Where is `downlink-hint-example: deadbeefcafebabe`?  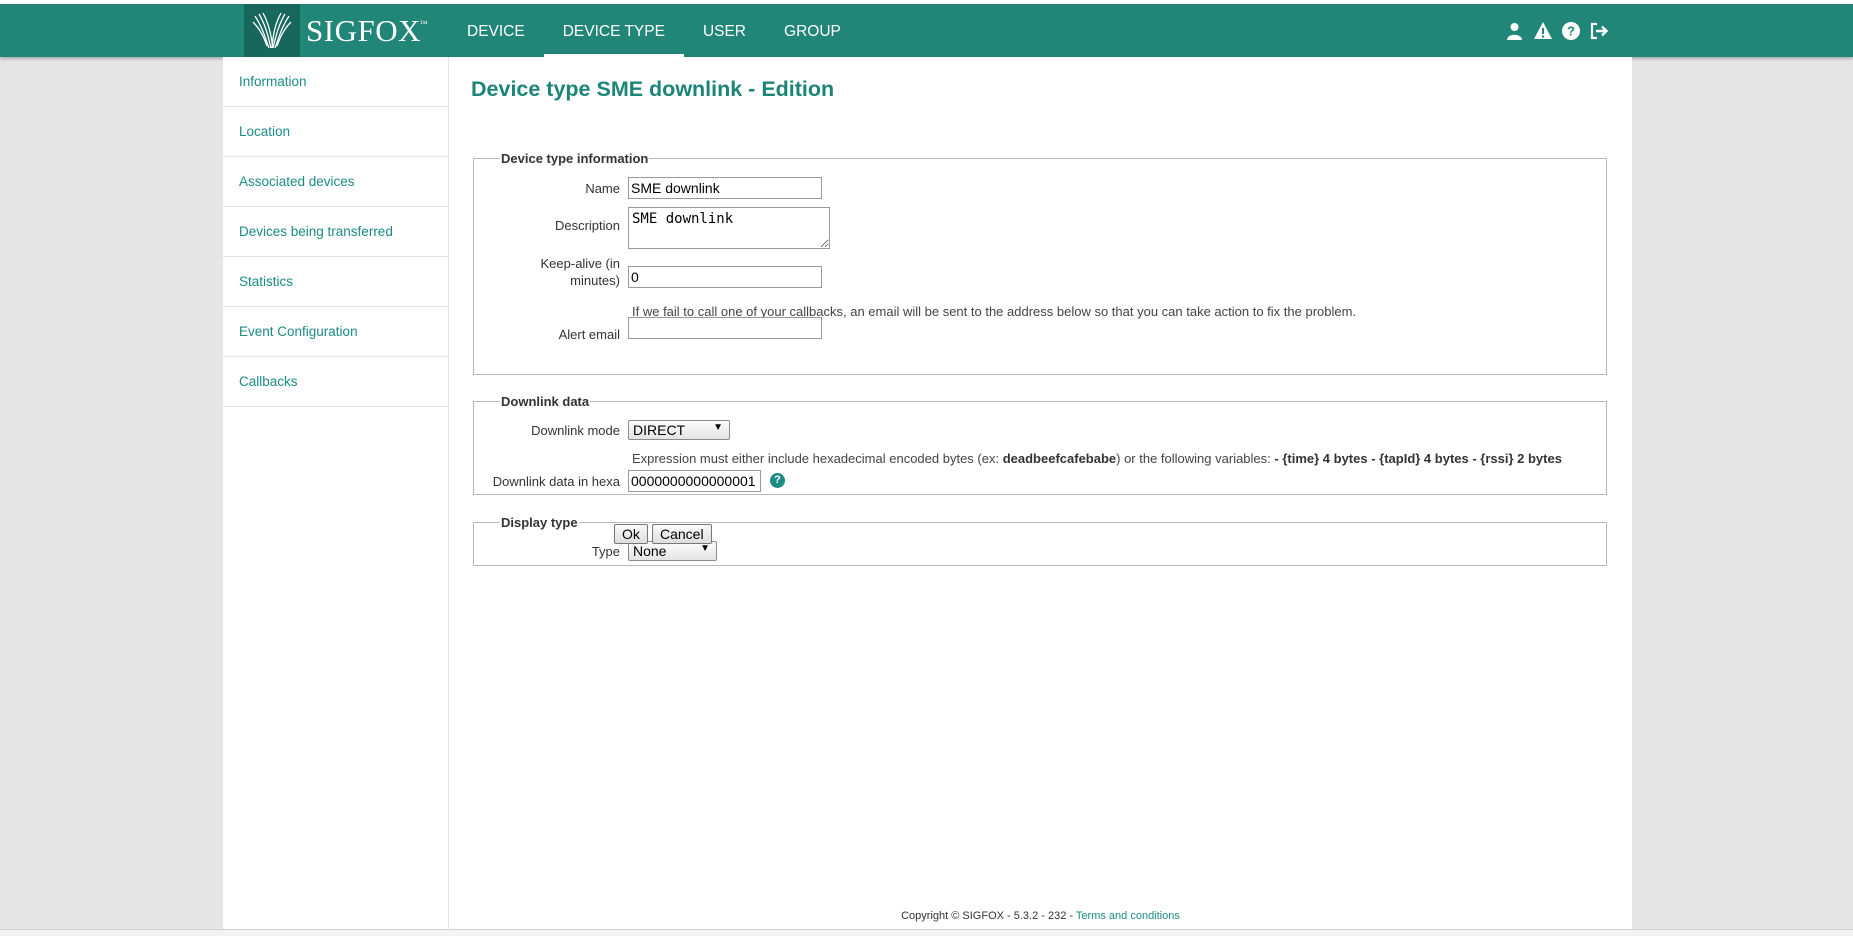
downlink-hint-example: deadbeefcafebabe is located at coordinates (1059, 458).